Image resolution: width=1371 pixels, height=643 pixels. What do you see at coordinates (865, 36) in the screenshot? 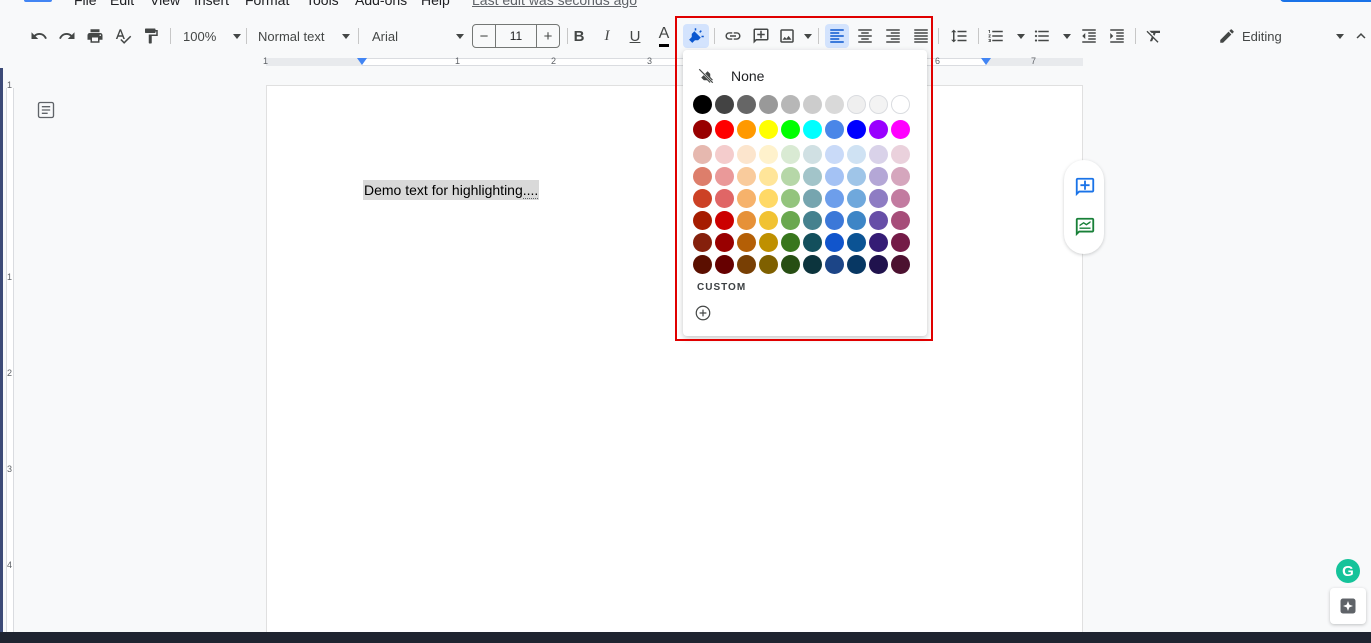
I see `align-center-button` at bounding box center [865, 36].